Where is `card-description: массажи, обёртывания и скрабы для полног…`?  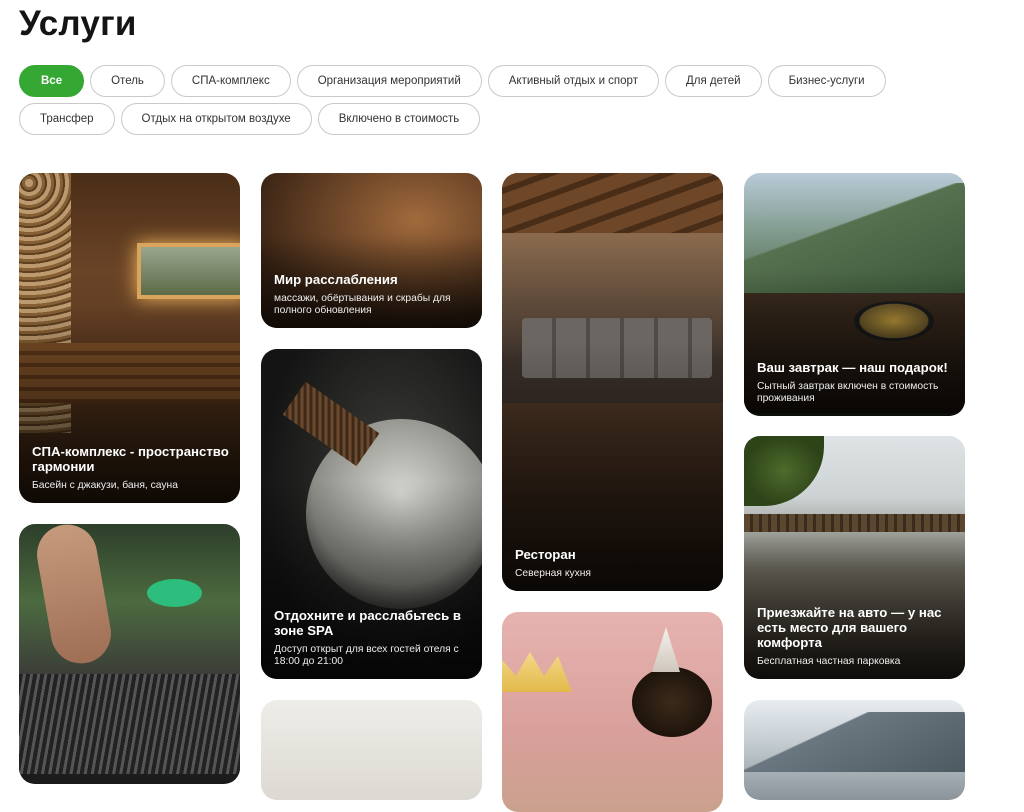
card-description: массажи, обёртывания и скрабы для полног… is located at coordinates (362, 304).